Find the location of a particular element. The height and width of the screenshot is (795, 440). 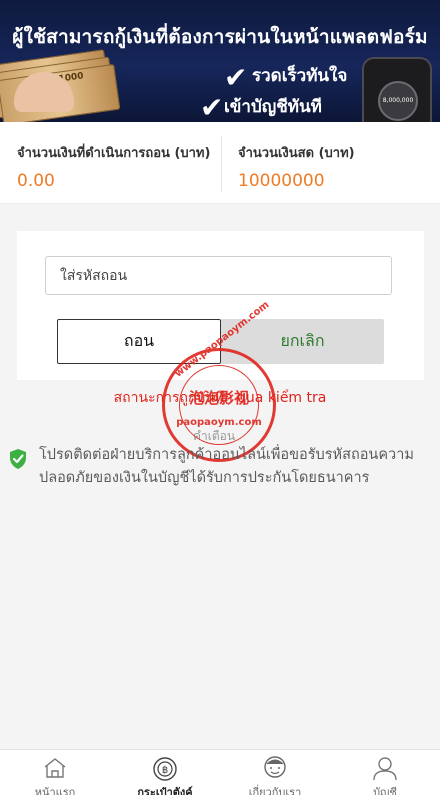

phone-balance-circle: 8,000,000 is located at coordinates (398, 101).